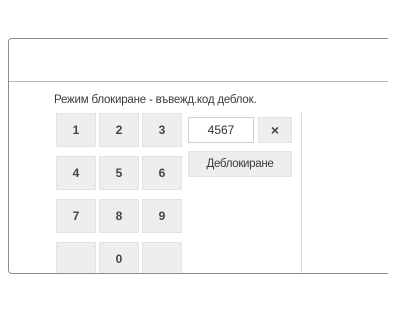 The height and width of the screenshot is (315, 393). I want to click on key-9: 9, so click(162, 216).